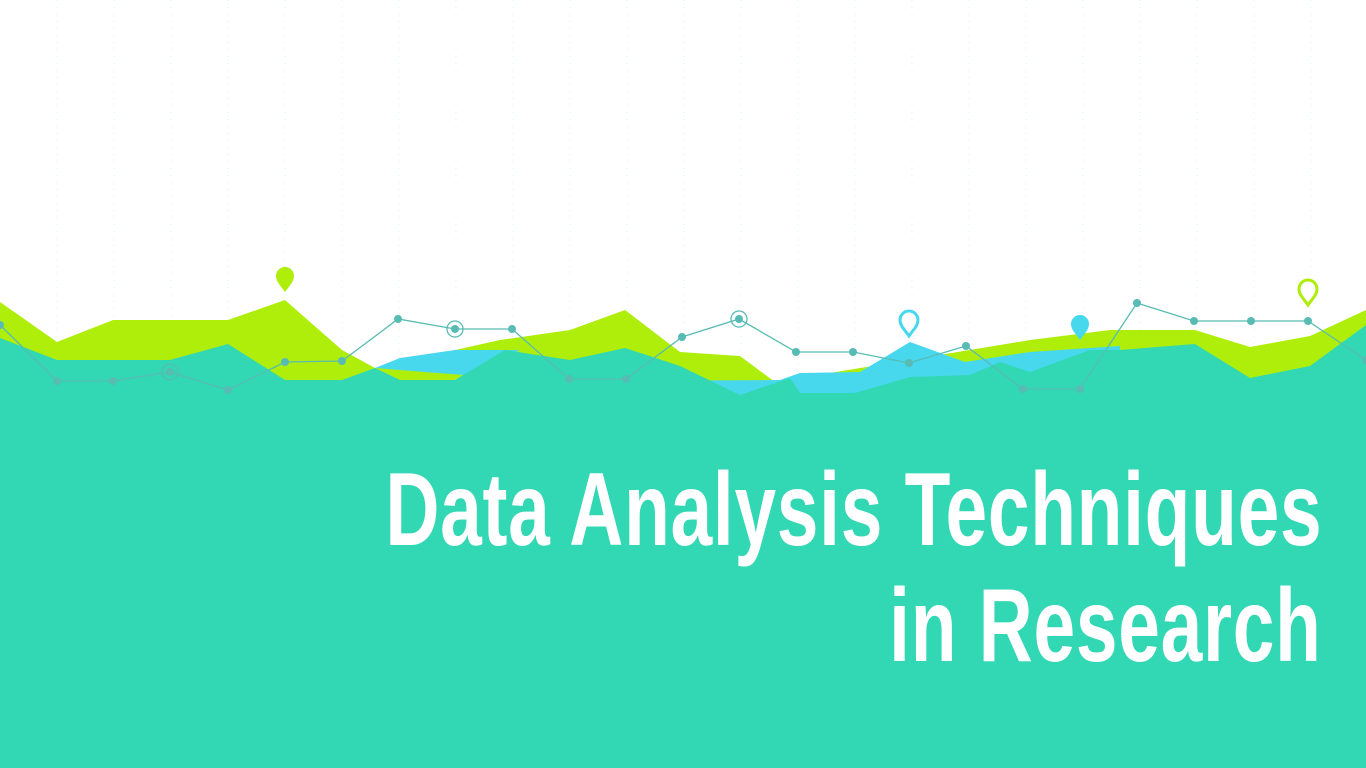  I want to click on slide-title-line-2: in Research, so click(1105, 626).